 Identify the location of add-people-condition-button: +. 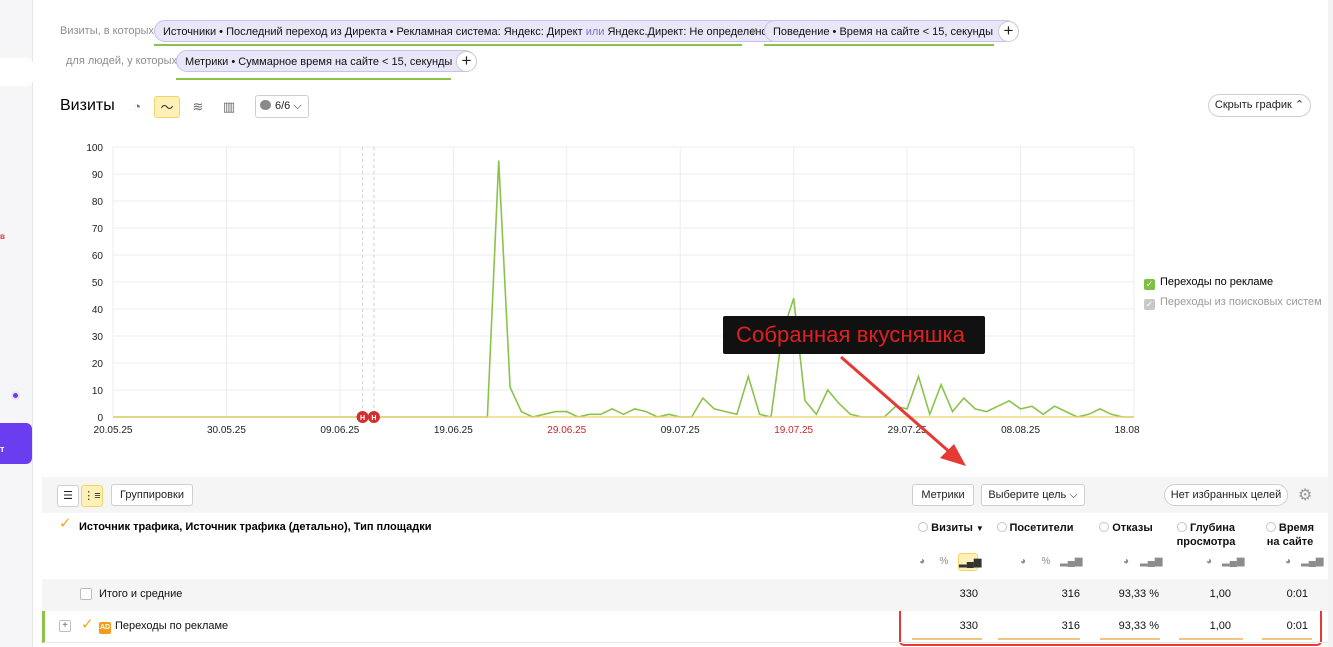
(466, 61).